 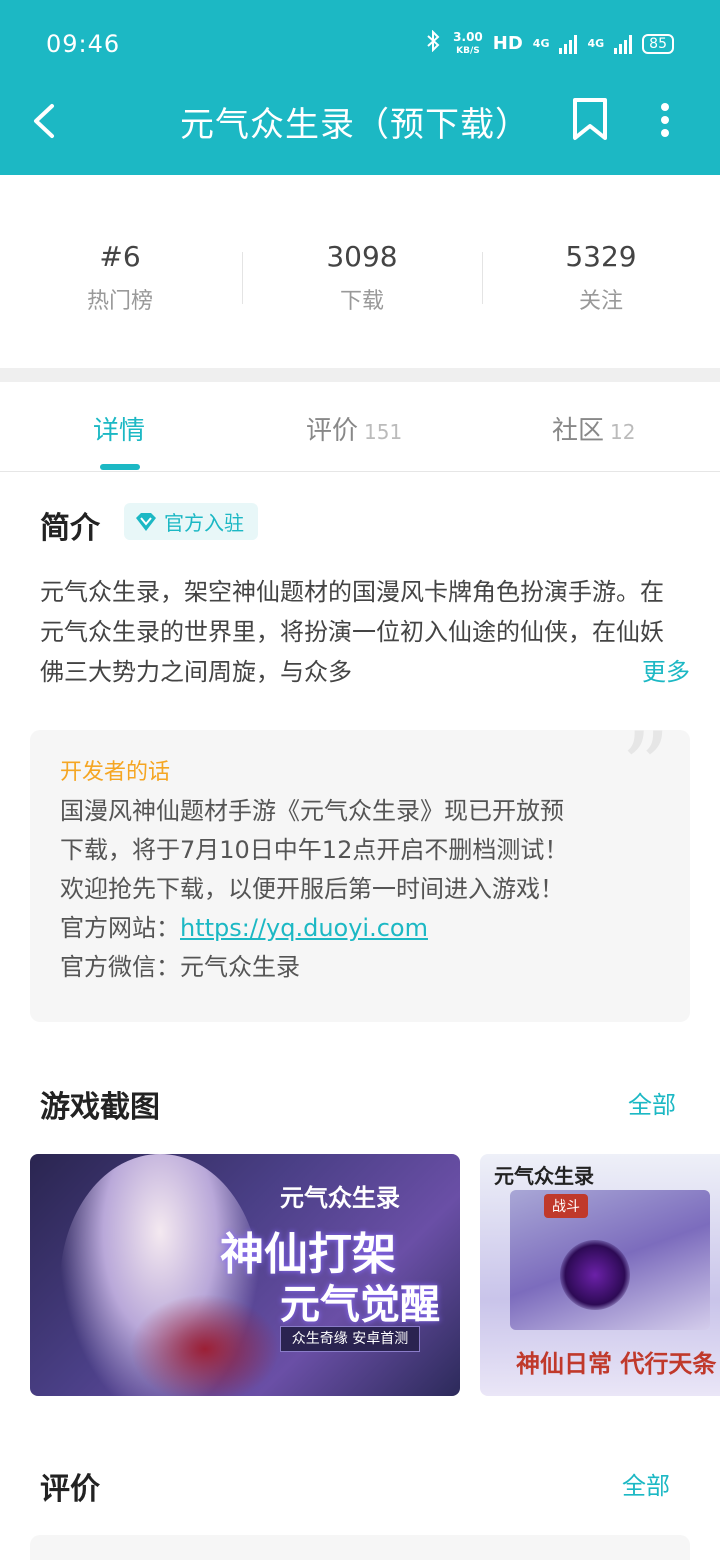 I want to click on shot1-logo: 元气众生录, so click(x=340, y=1197).